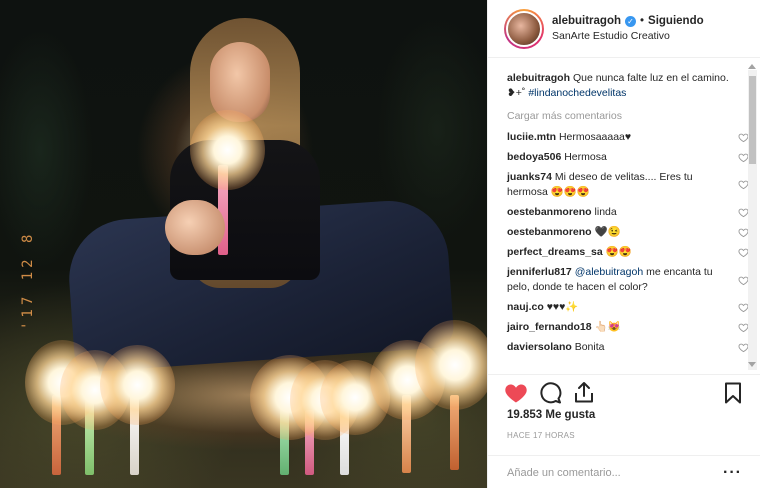 The height and width of the screenshot is (488, 760). I want to click on save-bookmark-icon, so click(733, 393).